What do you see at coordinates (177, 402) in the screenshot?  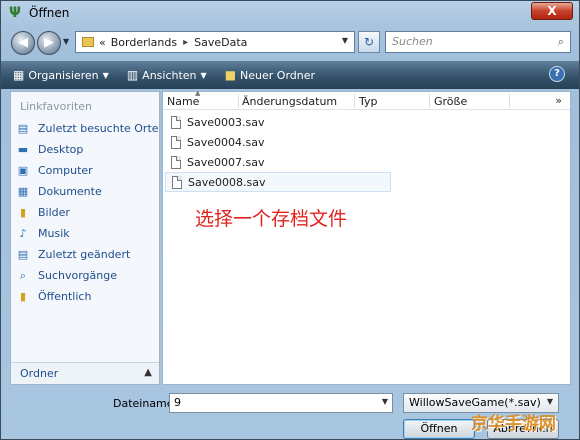 I see `filename-value: 9` at bounding box center [177, 402].